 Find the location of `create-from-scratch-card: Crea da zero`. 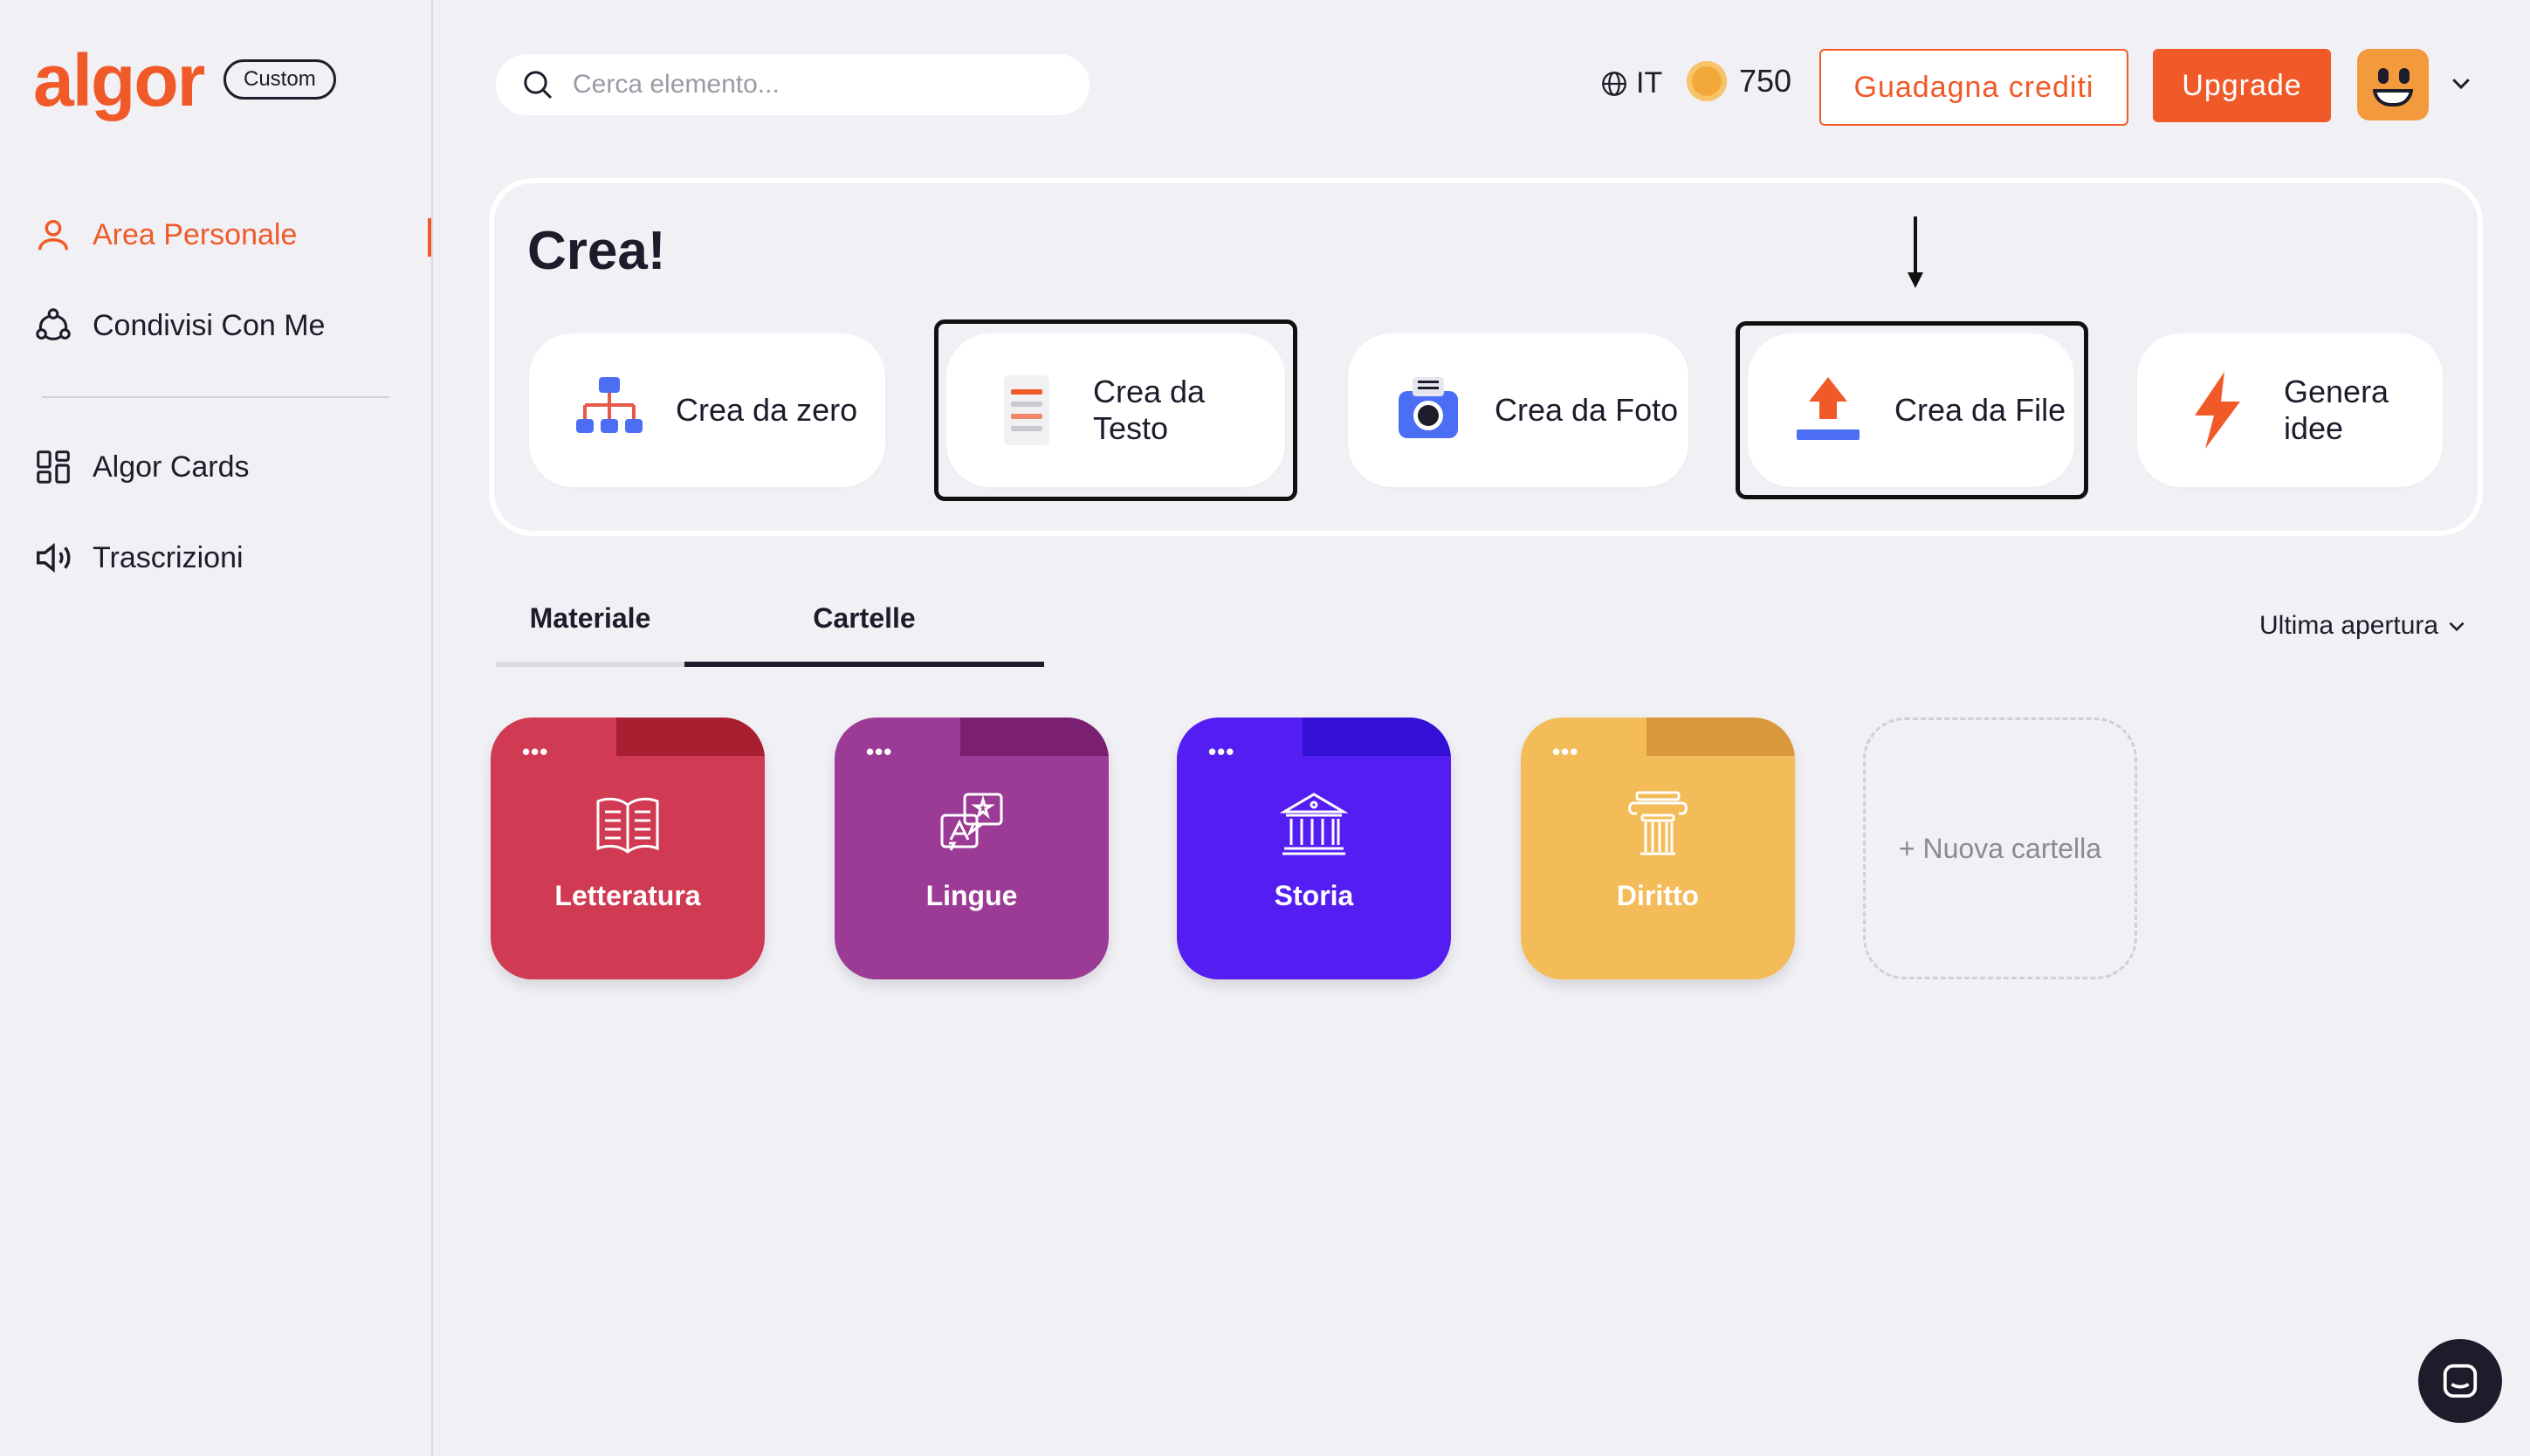

create-from-scratch-card: Crea da zero is located at coordinates (707, 410).